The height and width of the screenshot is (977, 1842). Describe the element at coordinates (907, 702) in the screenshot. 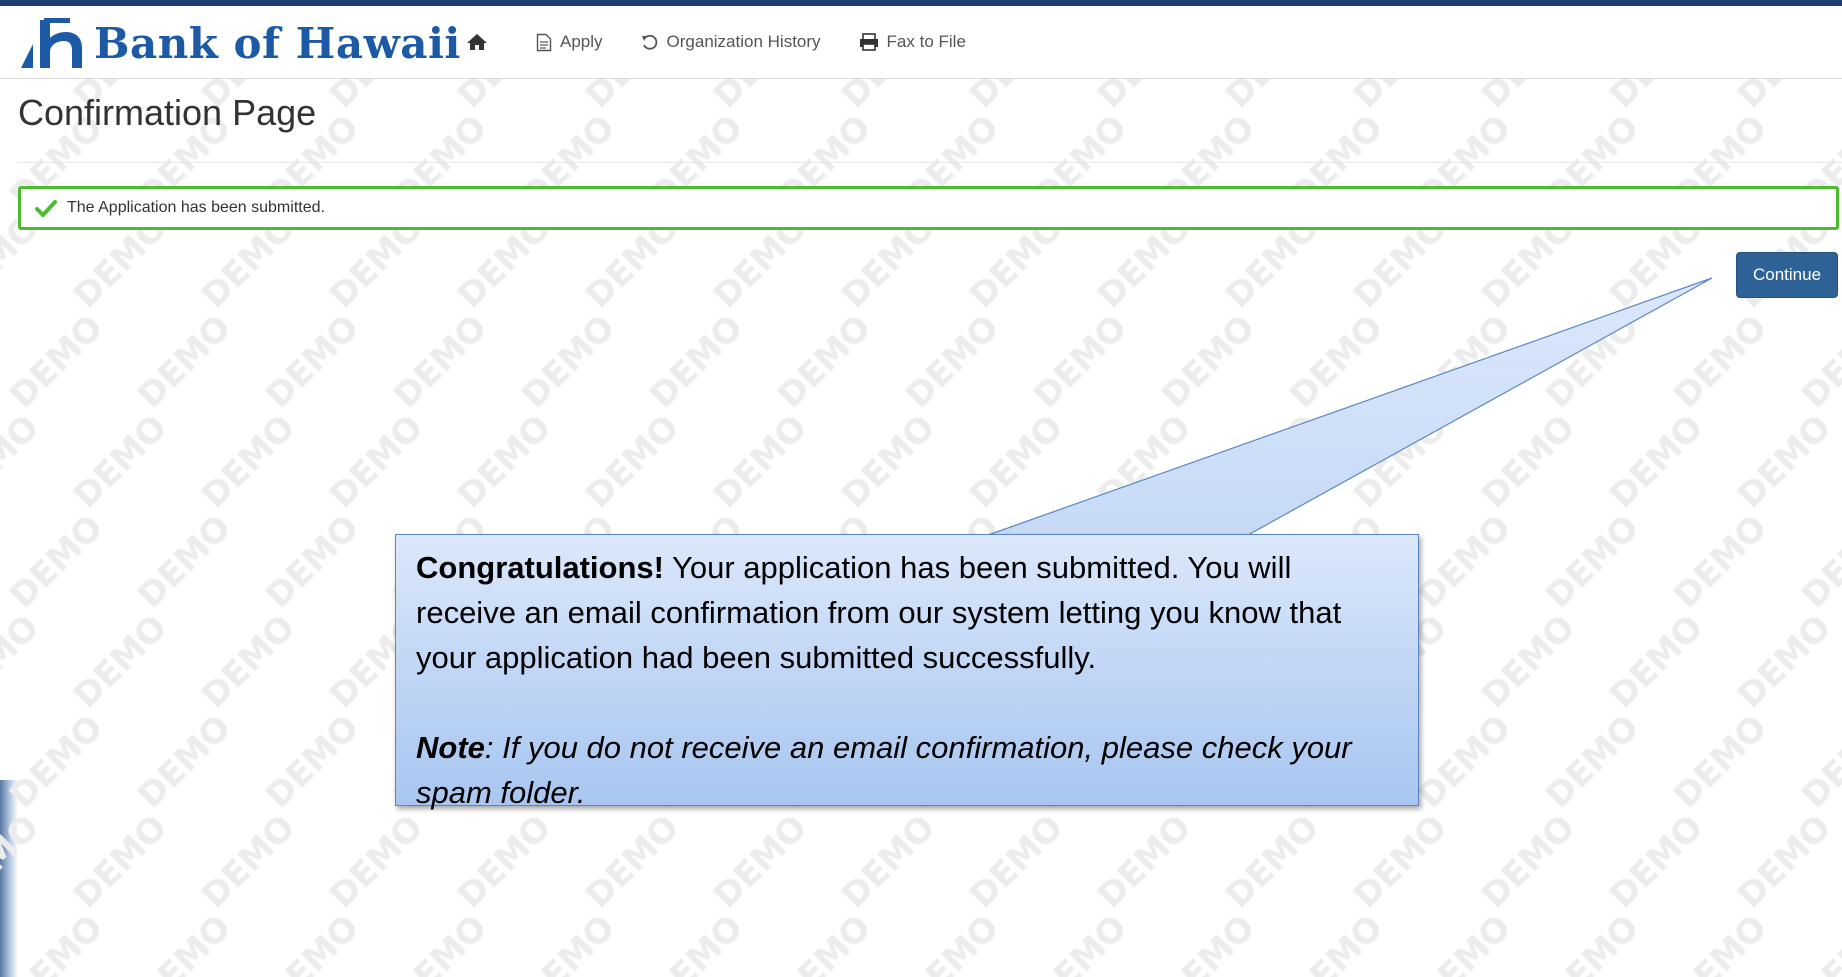

I see `callout-spacer` at that location.